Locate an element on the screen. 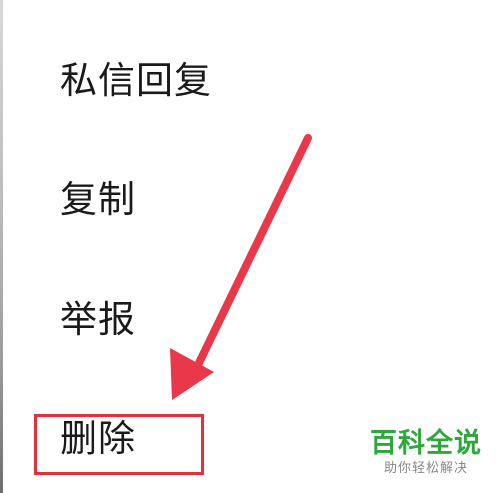 This screenshot has height=493, width=500. delete-highlight-box is located at coordinates (119, 444).